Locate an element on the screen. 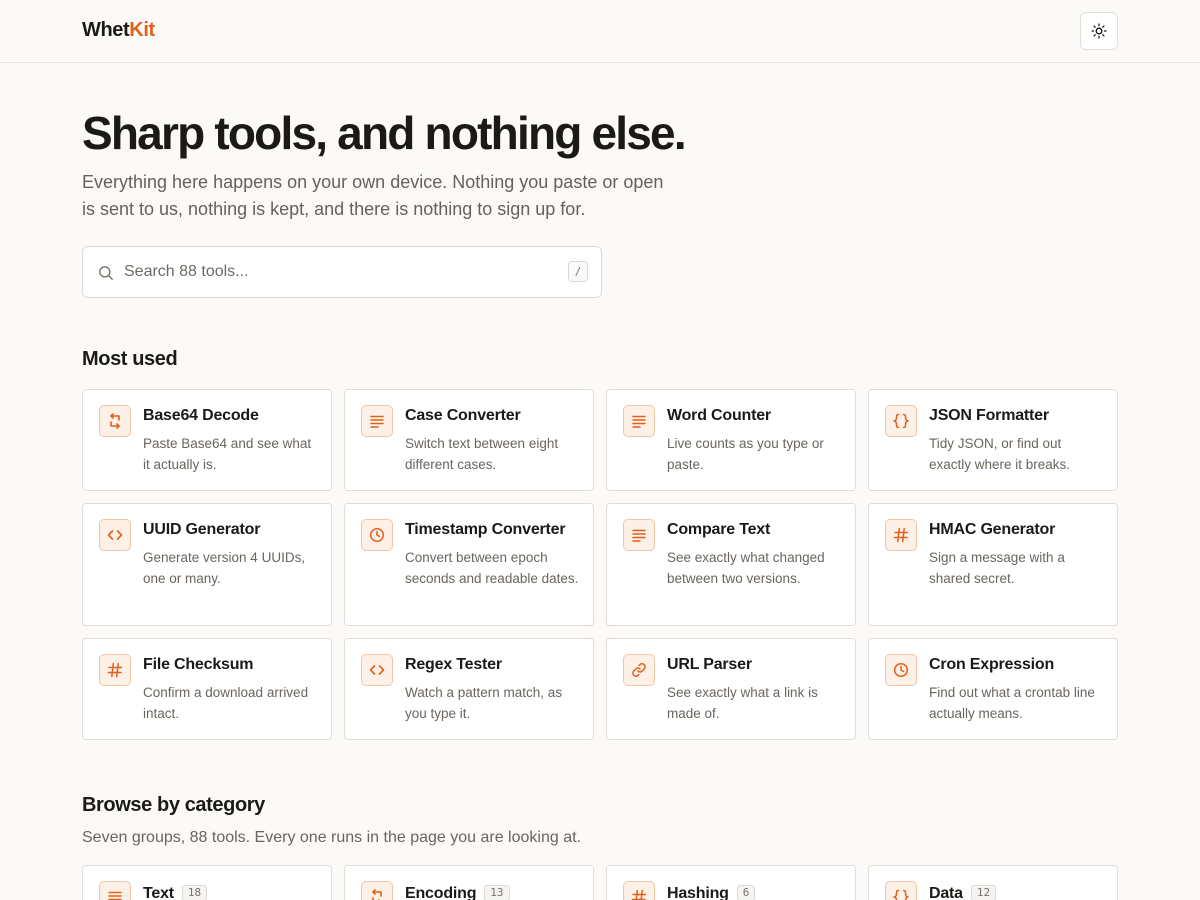  tool-card-title: Timestamp Converter is located at coordinates (485, 529).